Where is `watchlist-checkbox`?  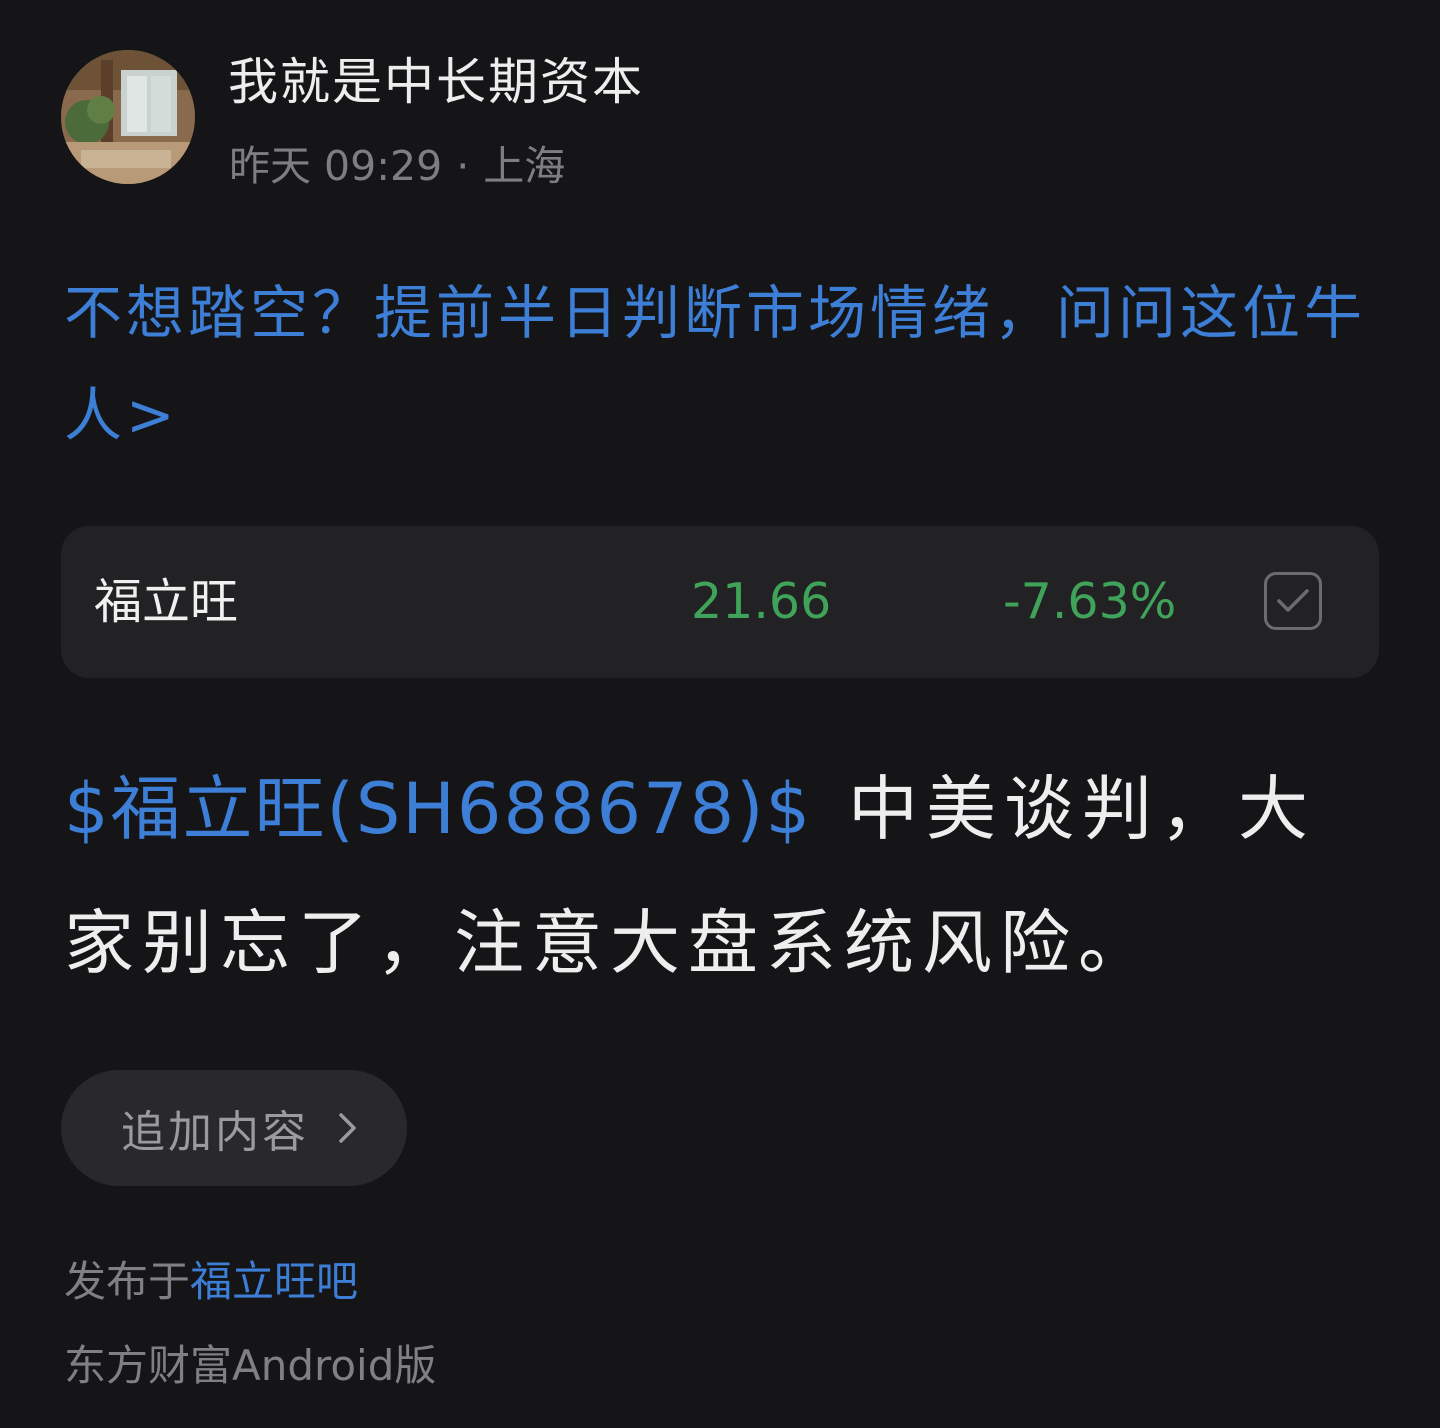
watchlist-checkbox is located at coordinates (1293, 601).